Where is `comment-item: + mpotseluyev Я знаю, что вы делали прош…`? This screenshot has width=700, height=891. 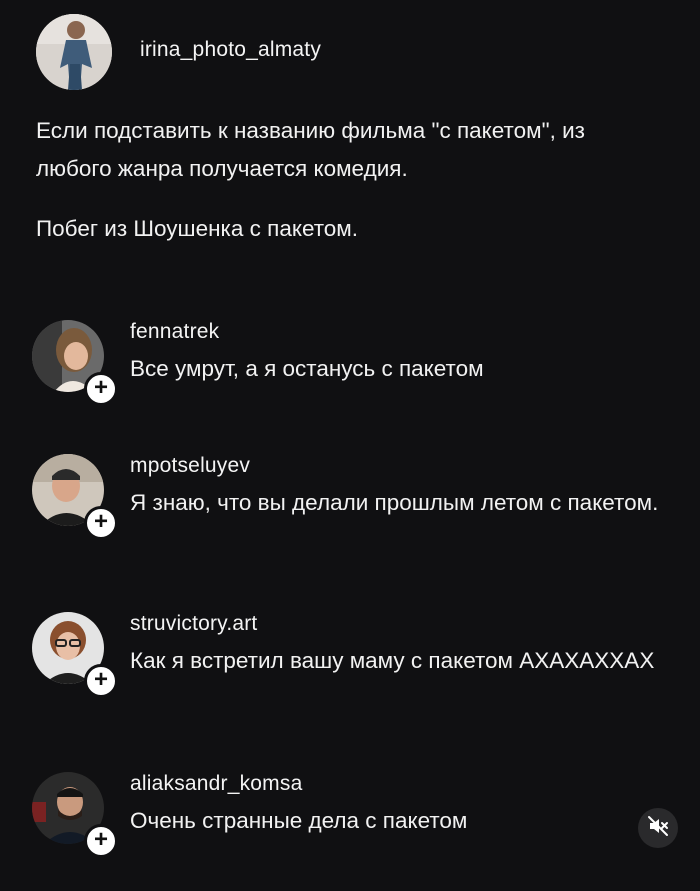 comment-item: + mpotseluyev Я знаю, что вы делали прош… is located at coordinates (350, 496).